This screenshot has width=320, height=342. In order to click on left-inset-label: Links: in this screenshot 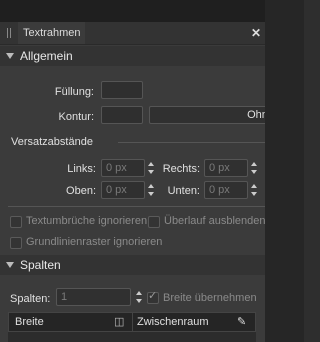, I will do `click(81, 169)`.